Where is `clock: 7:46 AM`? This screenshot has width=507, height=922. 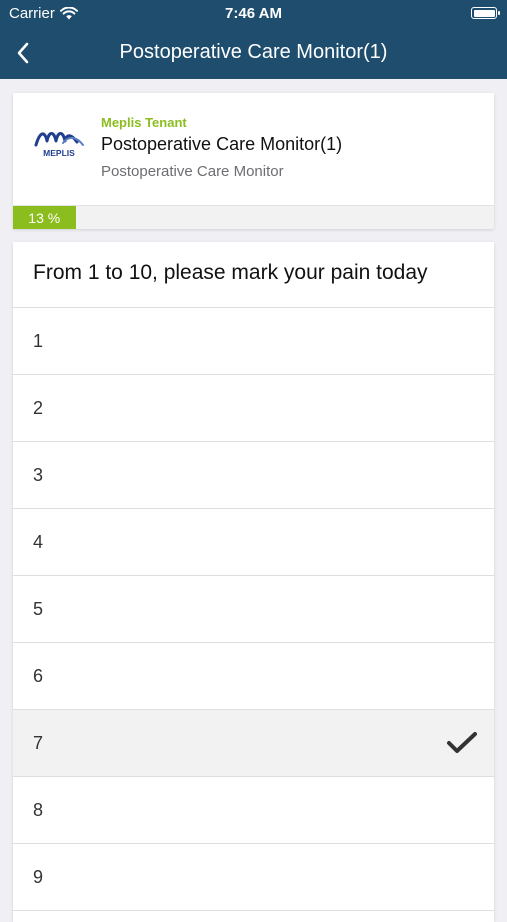
clock: 7:46 AM is located at coordinates (253, 13).